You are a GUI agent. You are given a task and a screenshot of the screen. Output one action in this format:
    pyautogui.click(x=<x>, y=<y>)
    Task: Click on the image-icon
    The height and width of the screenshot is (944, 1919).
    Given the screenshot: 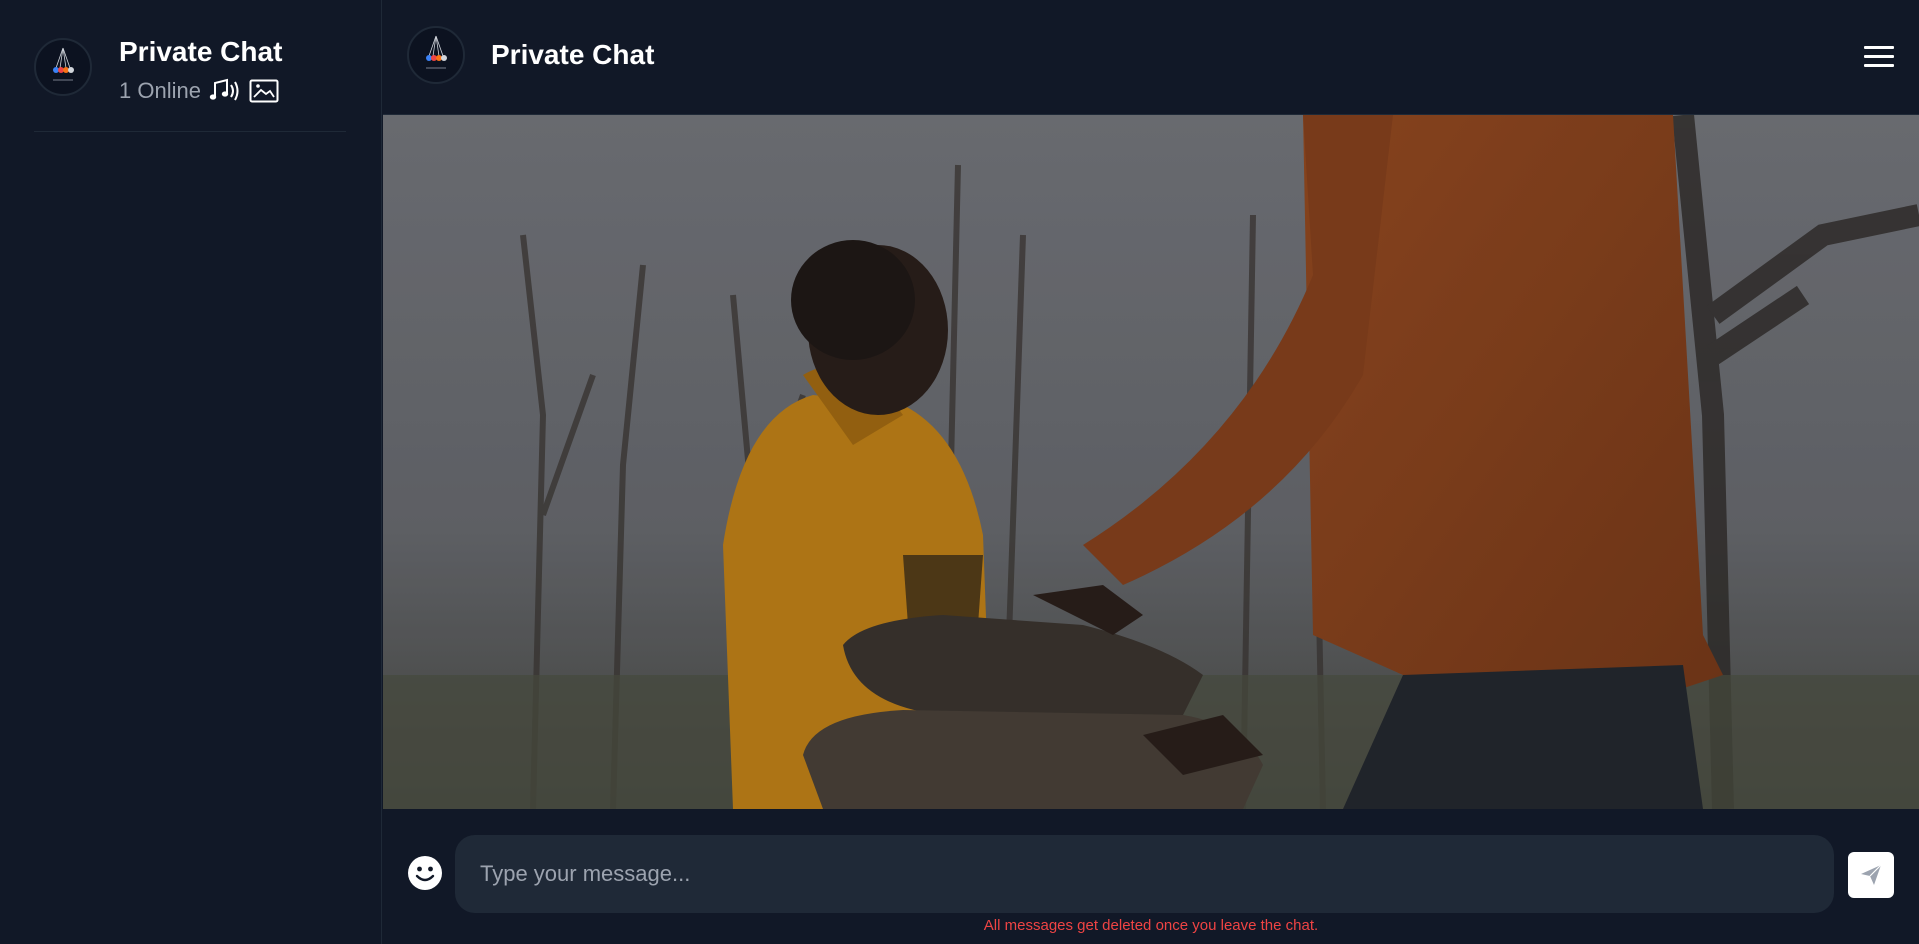 What is the action you would take?
    pyautogui.click(x=264, y=91)
    